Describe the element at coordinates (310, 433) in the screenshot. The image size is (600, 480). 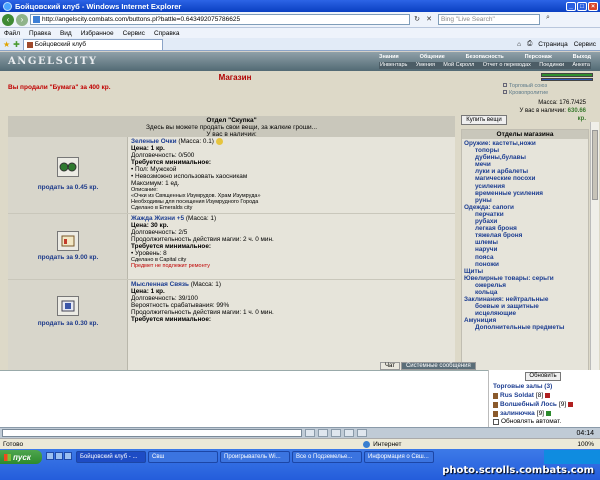
I see `send-button` at that location.